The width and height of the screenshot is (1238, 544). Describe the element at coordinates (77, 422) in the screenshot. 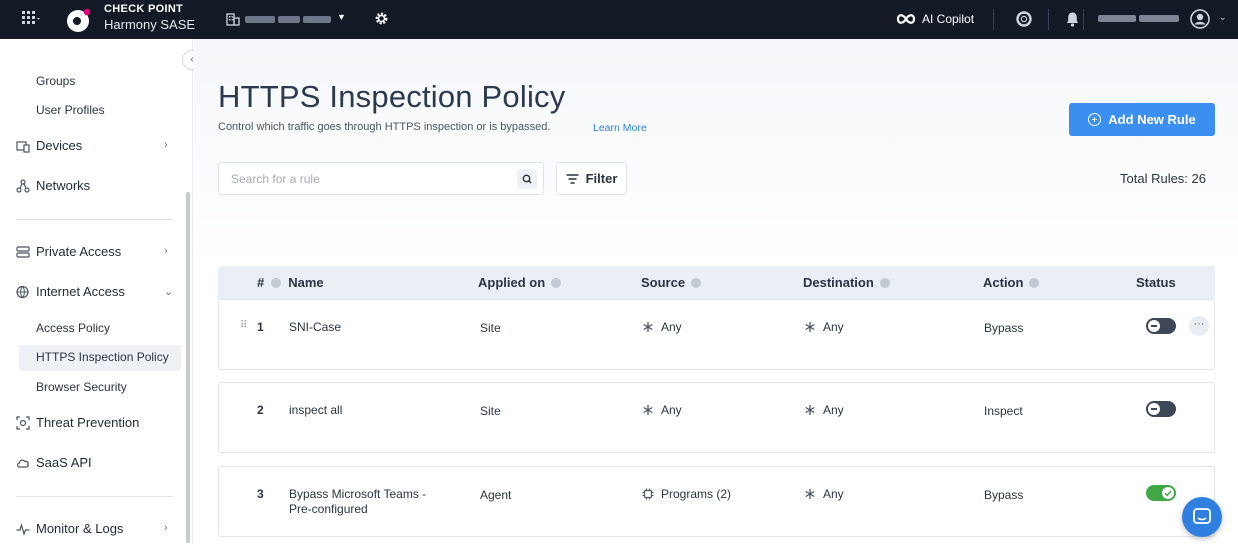

I see `sidebar-item-threat-prevention: Threat Prevention` at that location.